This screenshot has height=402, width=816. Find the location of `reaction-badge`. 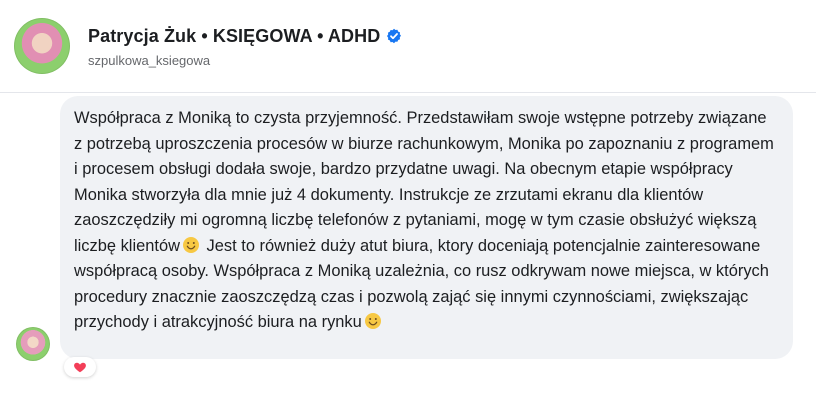

reaction-badge is located at coordinates (80, 367).